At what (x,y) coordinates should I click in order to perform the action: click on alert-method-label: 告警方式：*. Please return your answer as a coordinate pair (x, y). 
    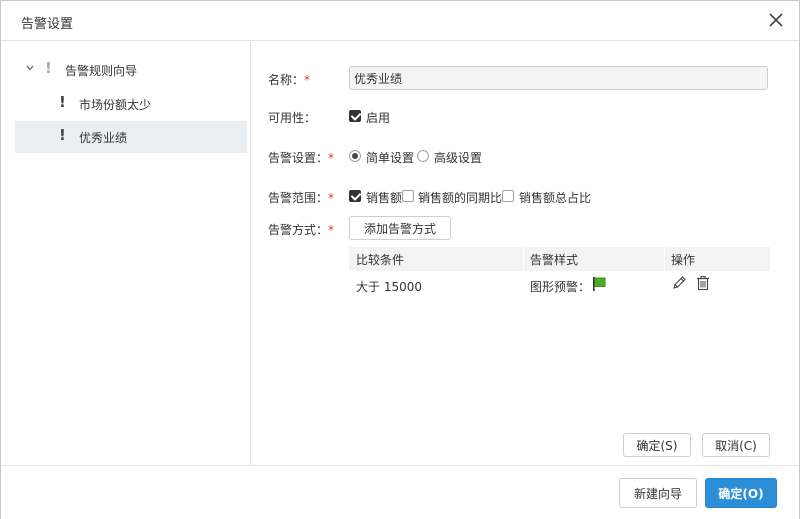
    Looking at the image, I should click on (301, 230).